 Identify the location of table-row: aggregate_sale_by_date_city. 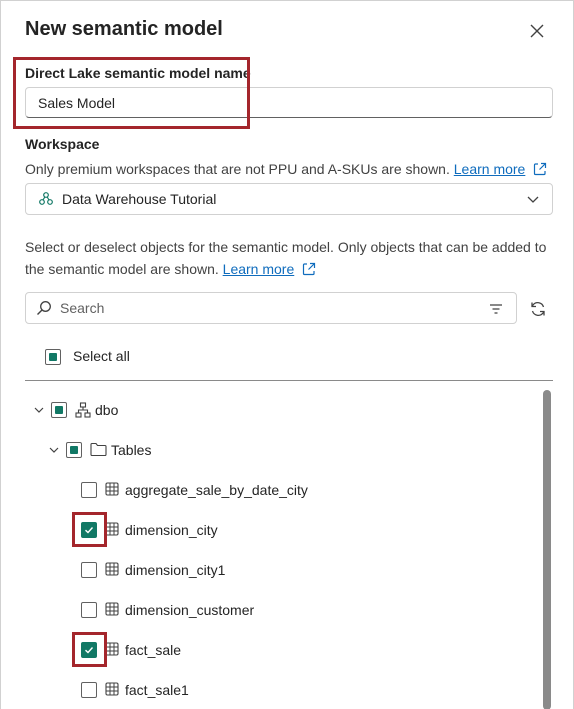
(271, 489).